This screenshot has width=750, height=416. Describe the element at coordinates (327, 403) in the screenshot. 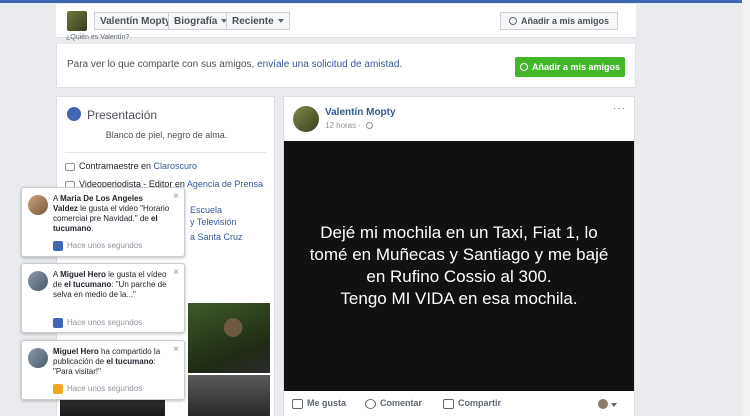

I see `like-label: Me gusta` at that location.